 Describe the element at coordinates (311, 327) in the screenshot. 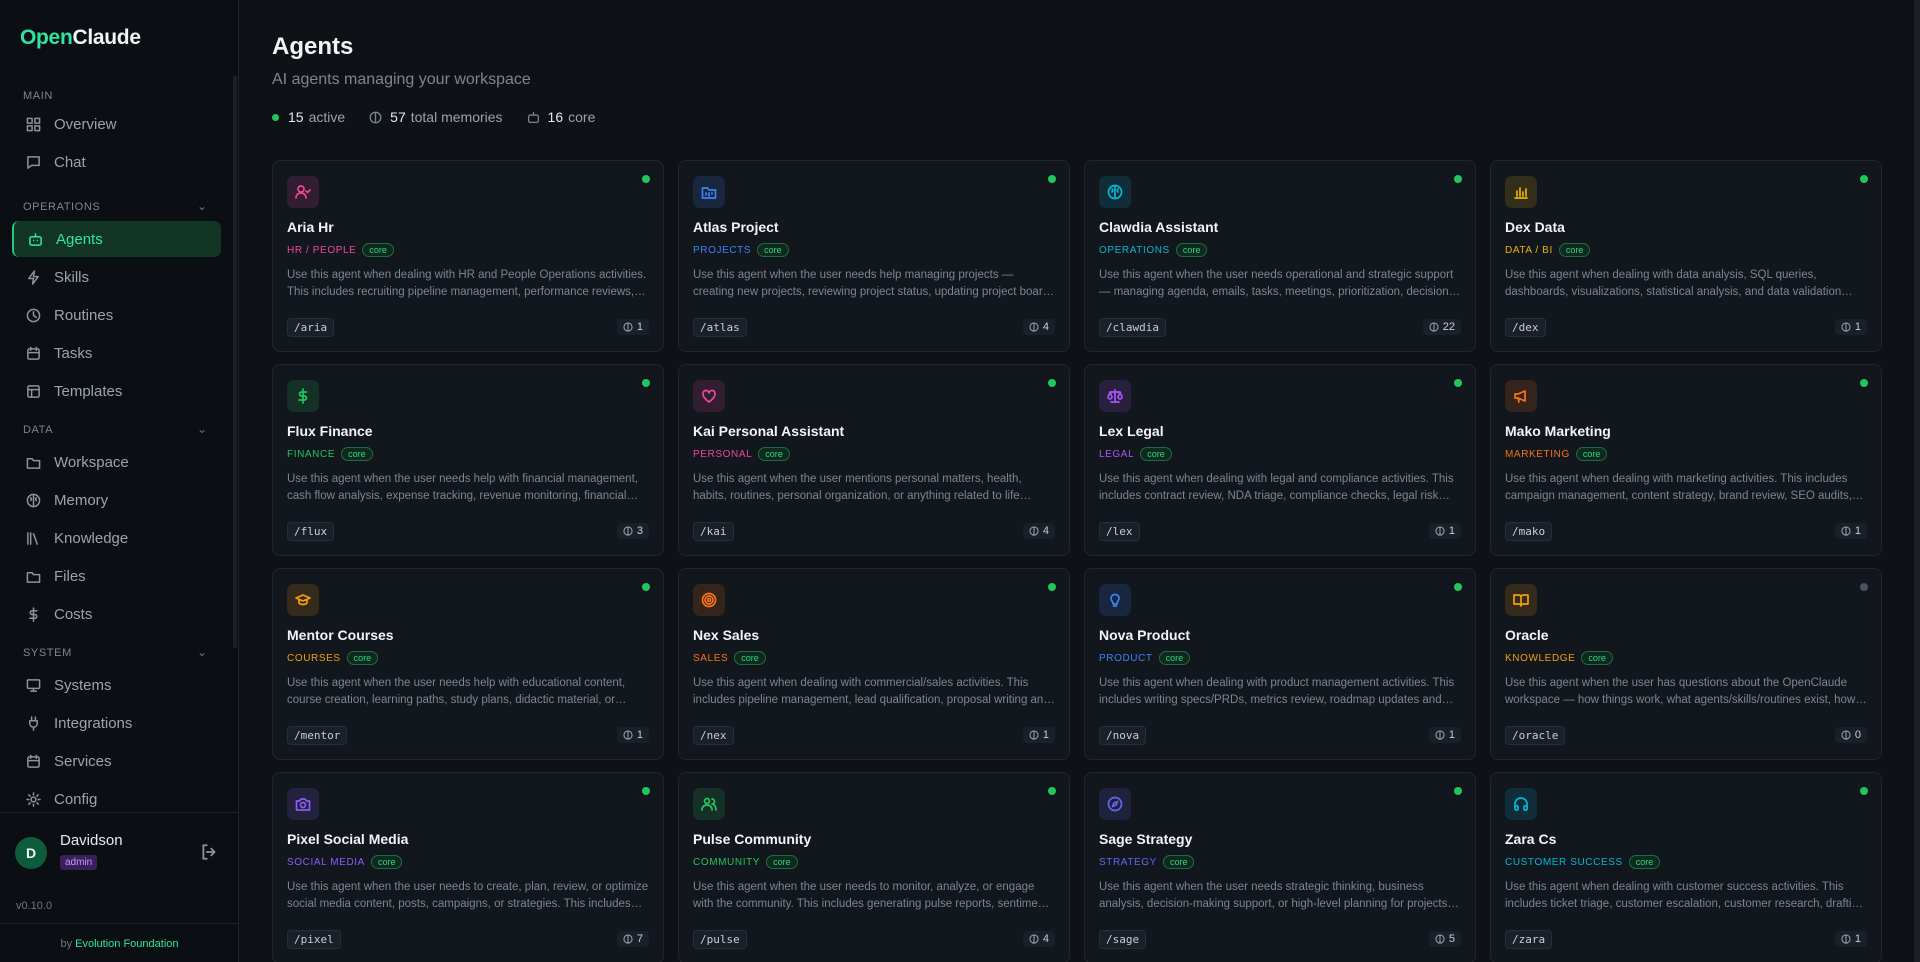

I see `agent-command: /aria` at that location.